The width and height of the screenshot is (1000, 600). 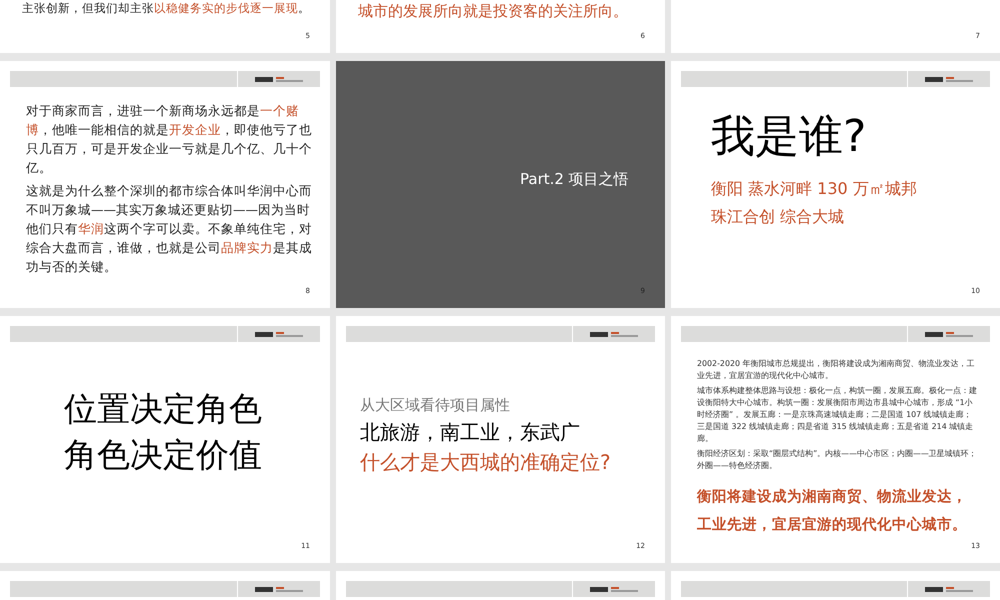 What do you see at coordinates (493, 11) in the screenshot?
I see `slide-text: 城市的发展所向就是投资客的关注所向。` at bounding box center [493, 11].